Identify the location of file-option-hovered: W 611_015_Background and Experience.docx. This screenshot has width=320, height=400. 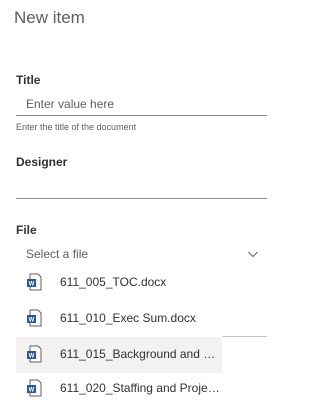
(119, 355).